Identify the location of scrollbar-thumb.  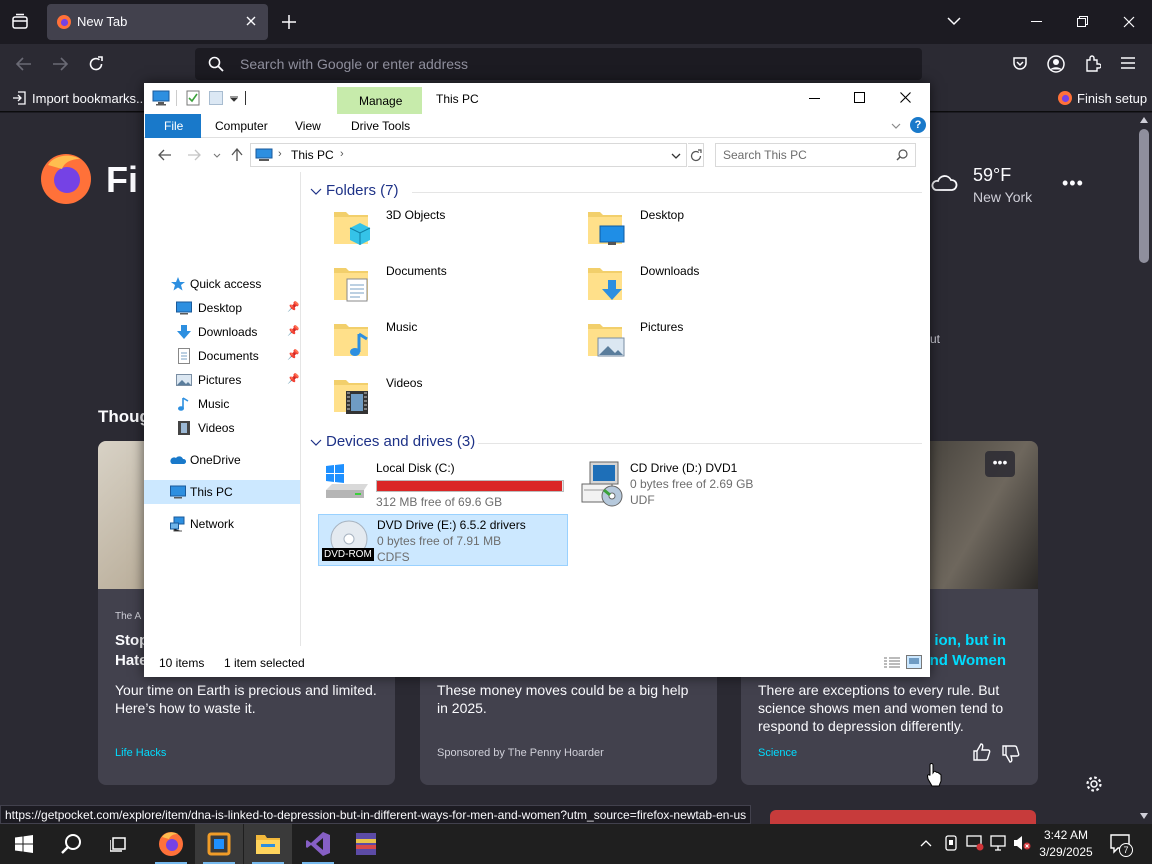
(1144, 196).